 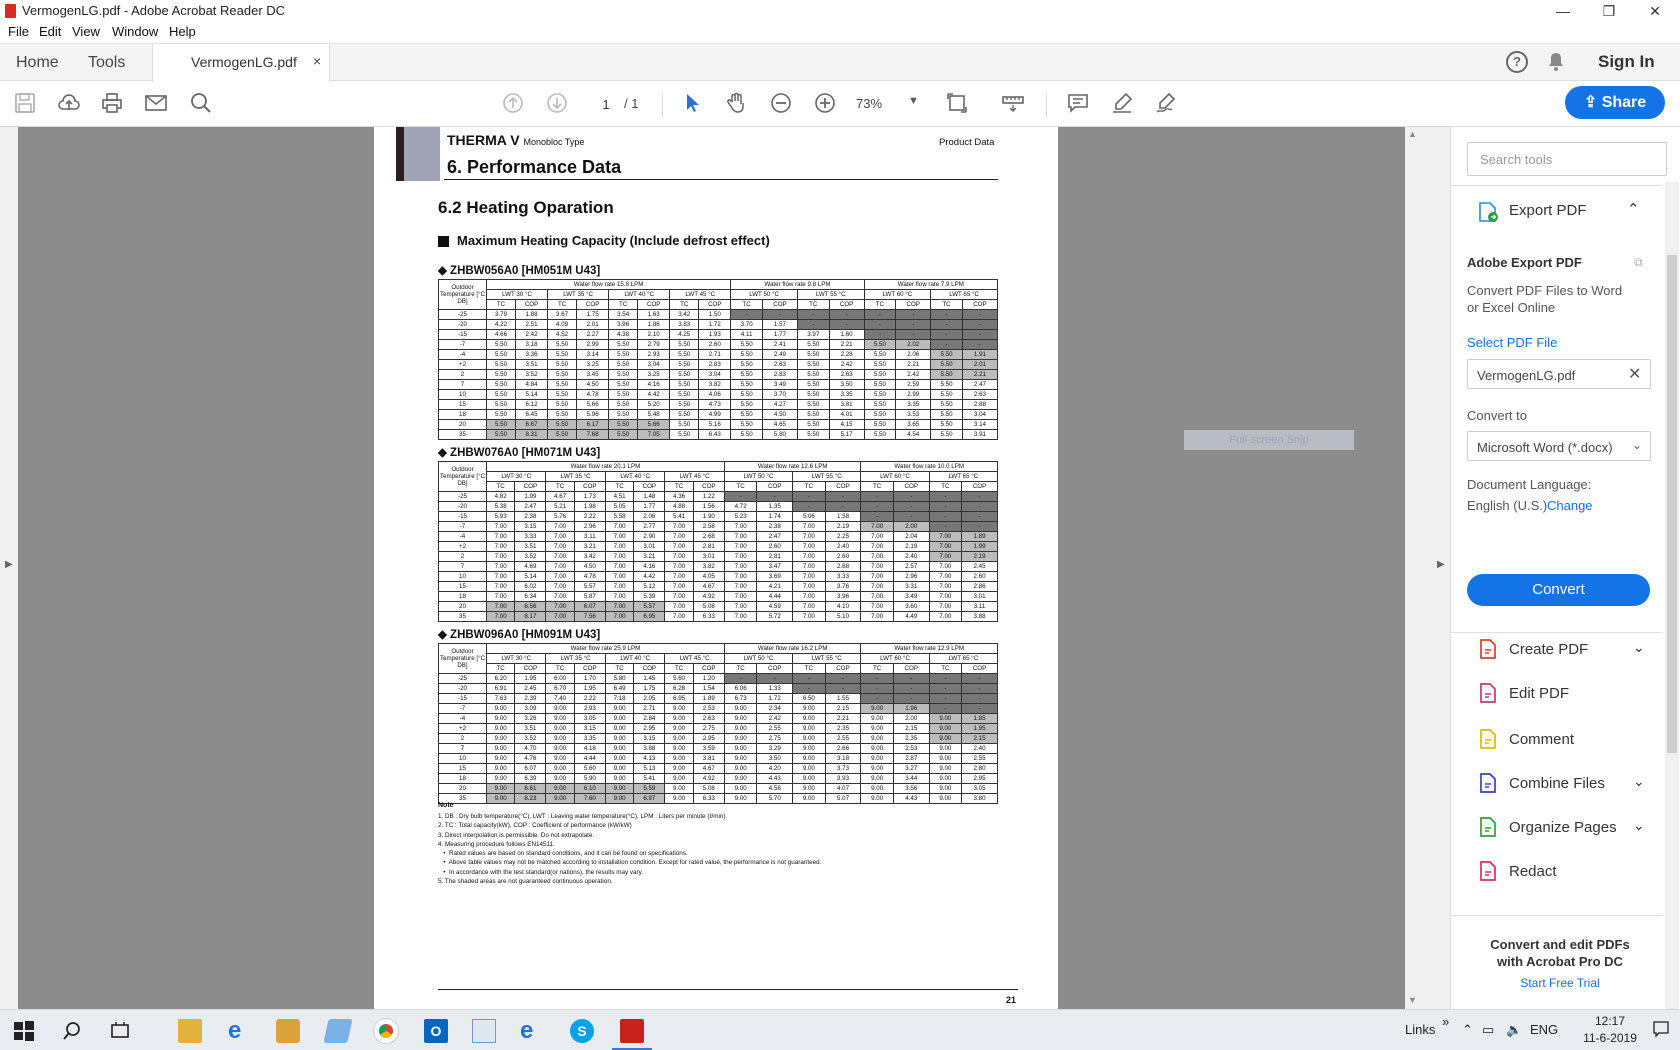 What do you see at coordinates (1626, 62) in the screenshot?
I see `sign-in-link: Sign In` at bounding box center [1626, 62].